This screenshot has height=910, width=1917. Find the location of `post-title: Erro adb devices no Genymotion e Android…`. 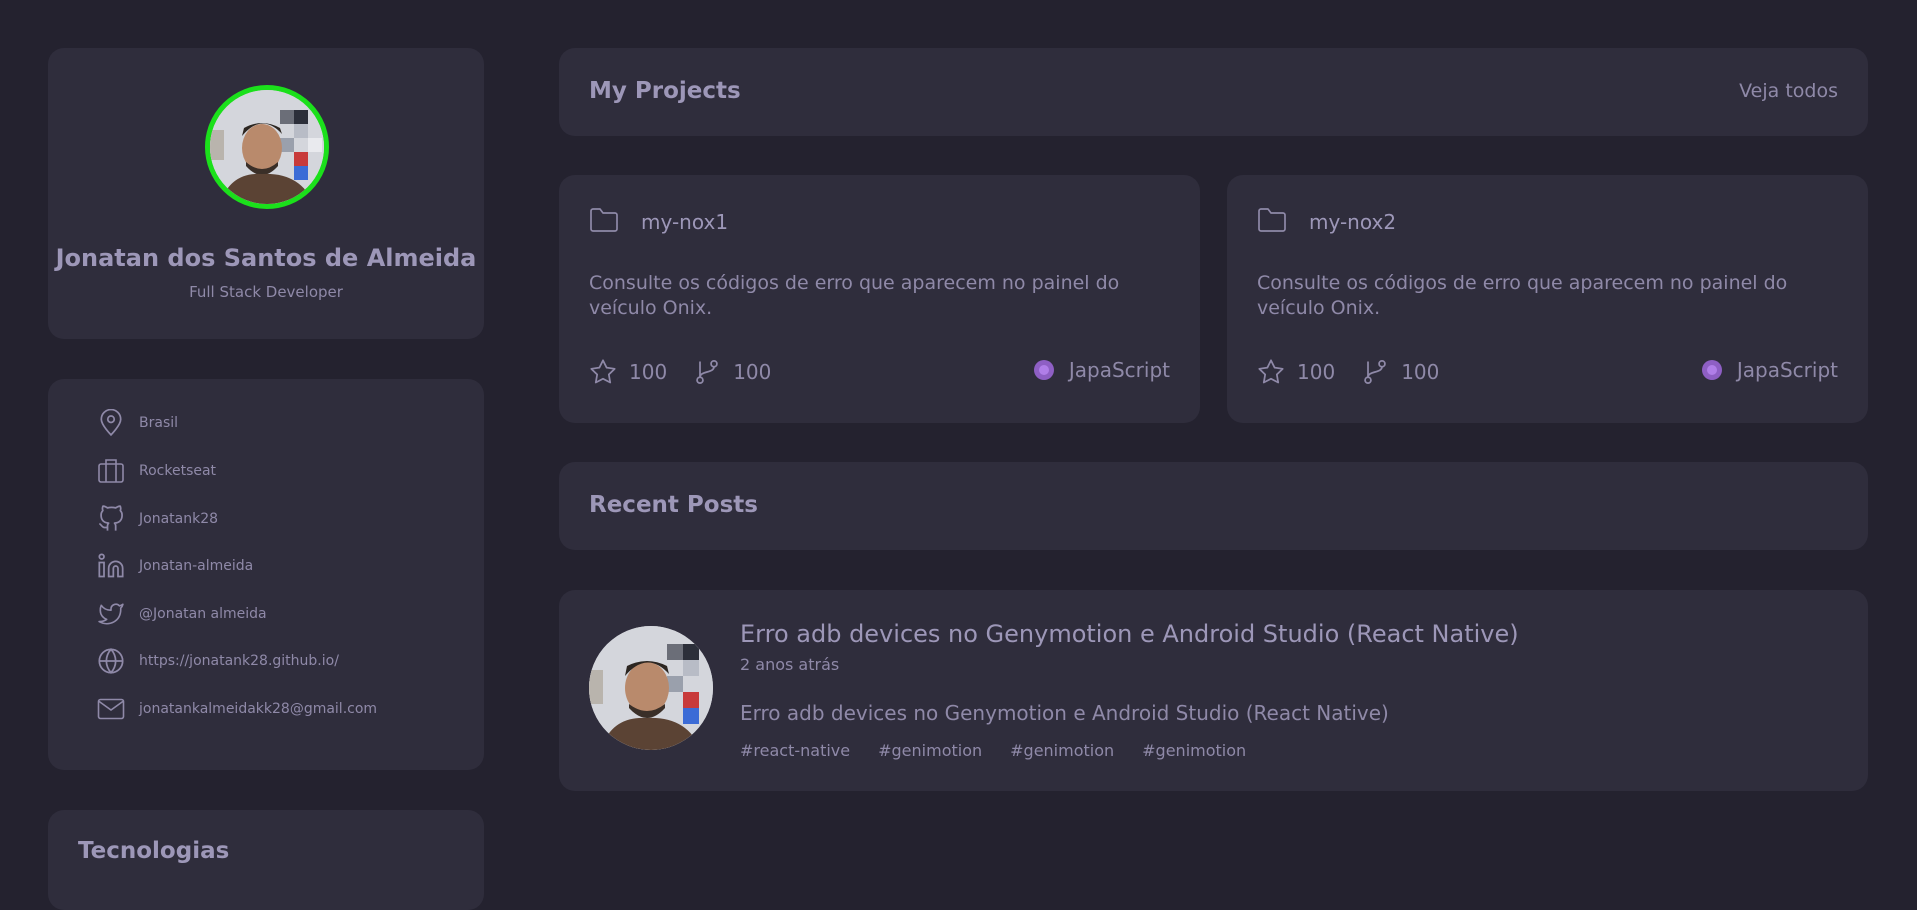

post-title: Erro adb devices no Genymotion e Android… is located at coordinates (1129, 634).